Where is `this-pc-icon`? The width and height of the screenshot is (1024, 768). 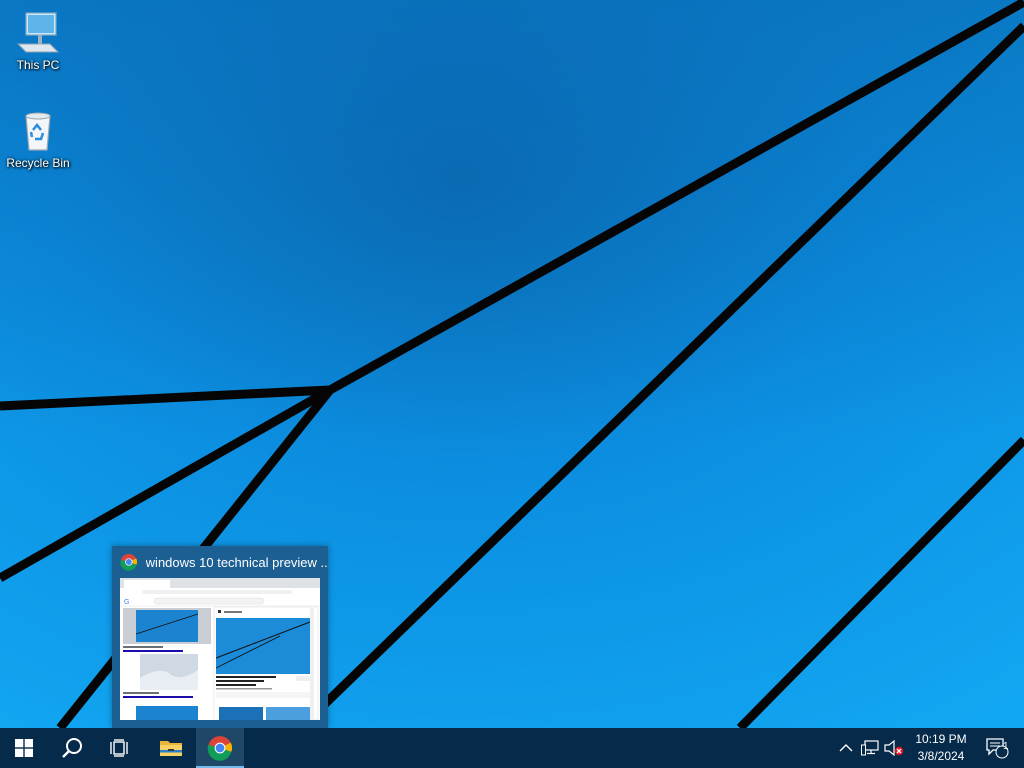
this-pc-icon is located at coordinates (38, 32).